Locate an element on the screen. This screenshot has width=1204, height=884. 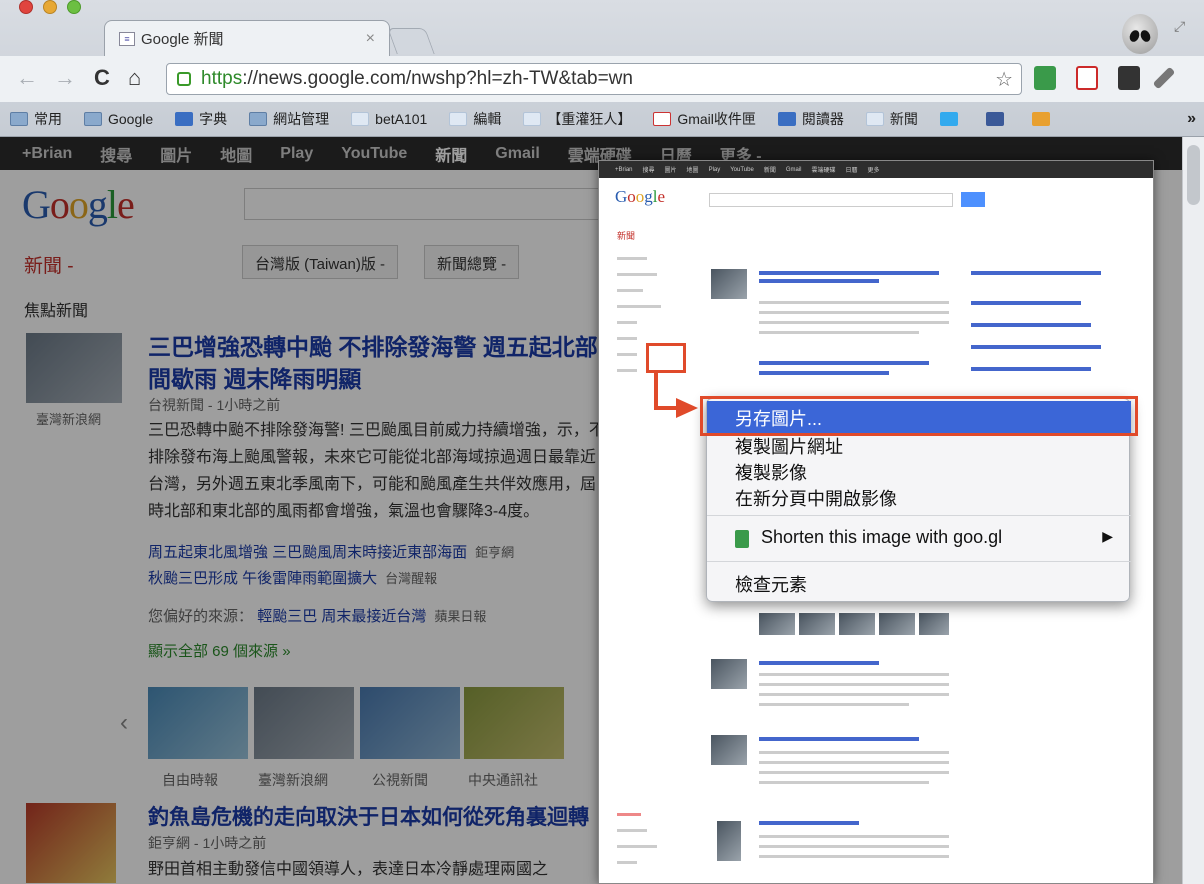
bookmark-item: 網站管理 is located at coordinates (289, 119).